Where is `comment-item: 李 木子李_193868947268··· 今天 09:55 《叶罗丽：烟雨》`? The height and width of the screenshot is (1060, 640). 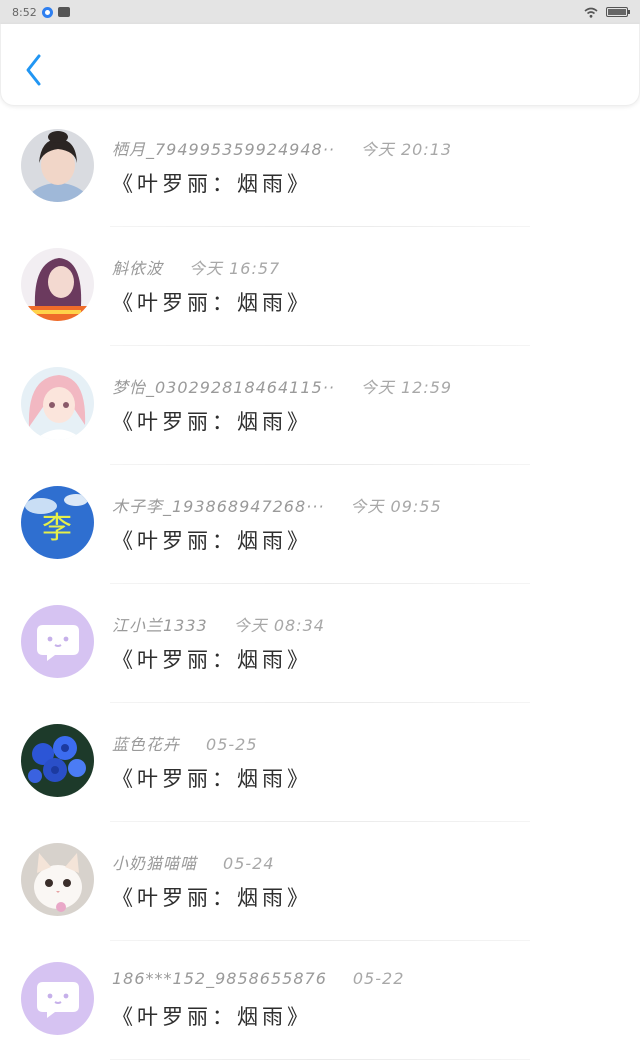
comment-item: 李 木子李_193868947268··· 今天 09:55 《叶罗丽：烟雨》 is located at coordinates (320, 524).